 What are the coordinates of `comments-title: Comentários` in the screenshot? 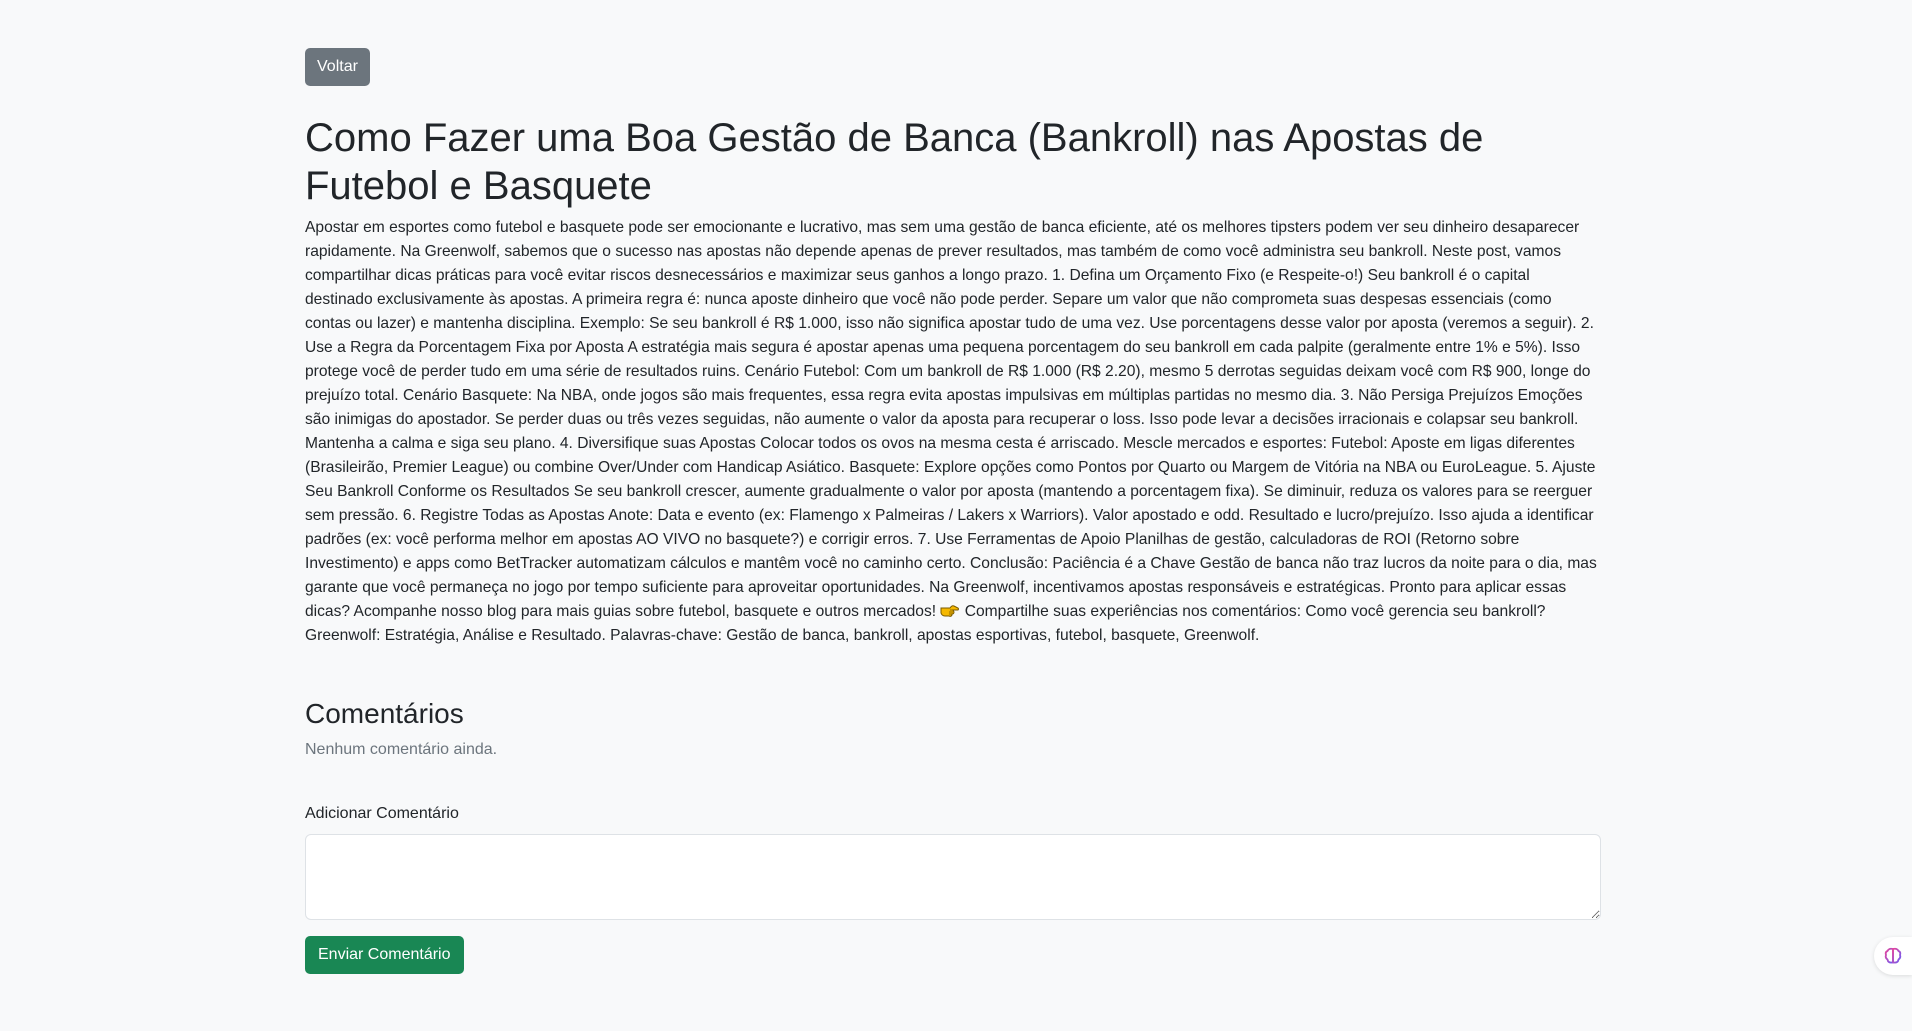 It's located at (384, 713).